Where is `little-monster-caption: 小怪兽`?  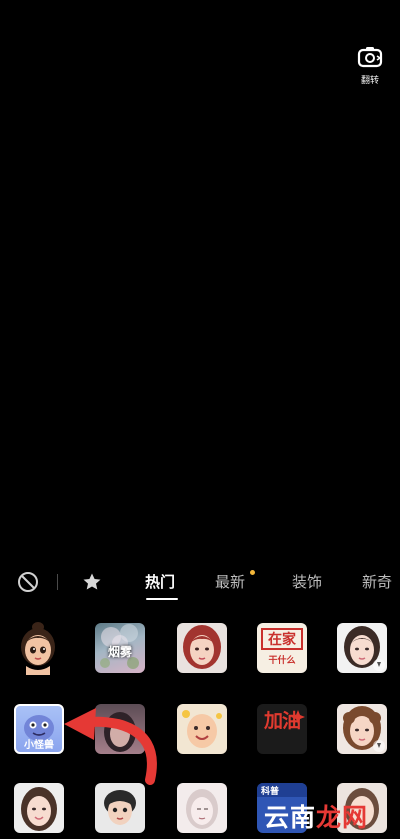
little-monster-caption: 小怪兽 is located at coordinates (39, 745).